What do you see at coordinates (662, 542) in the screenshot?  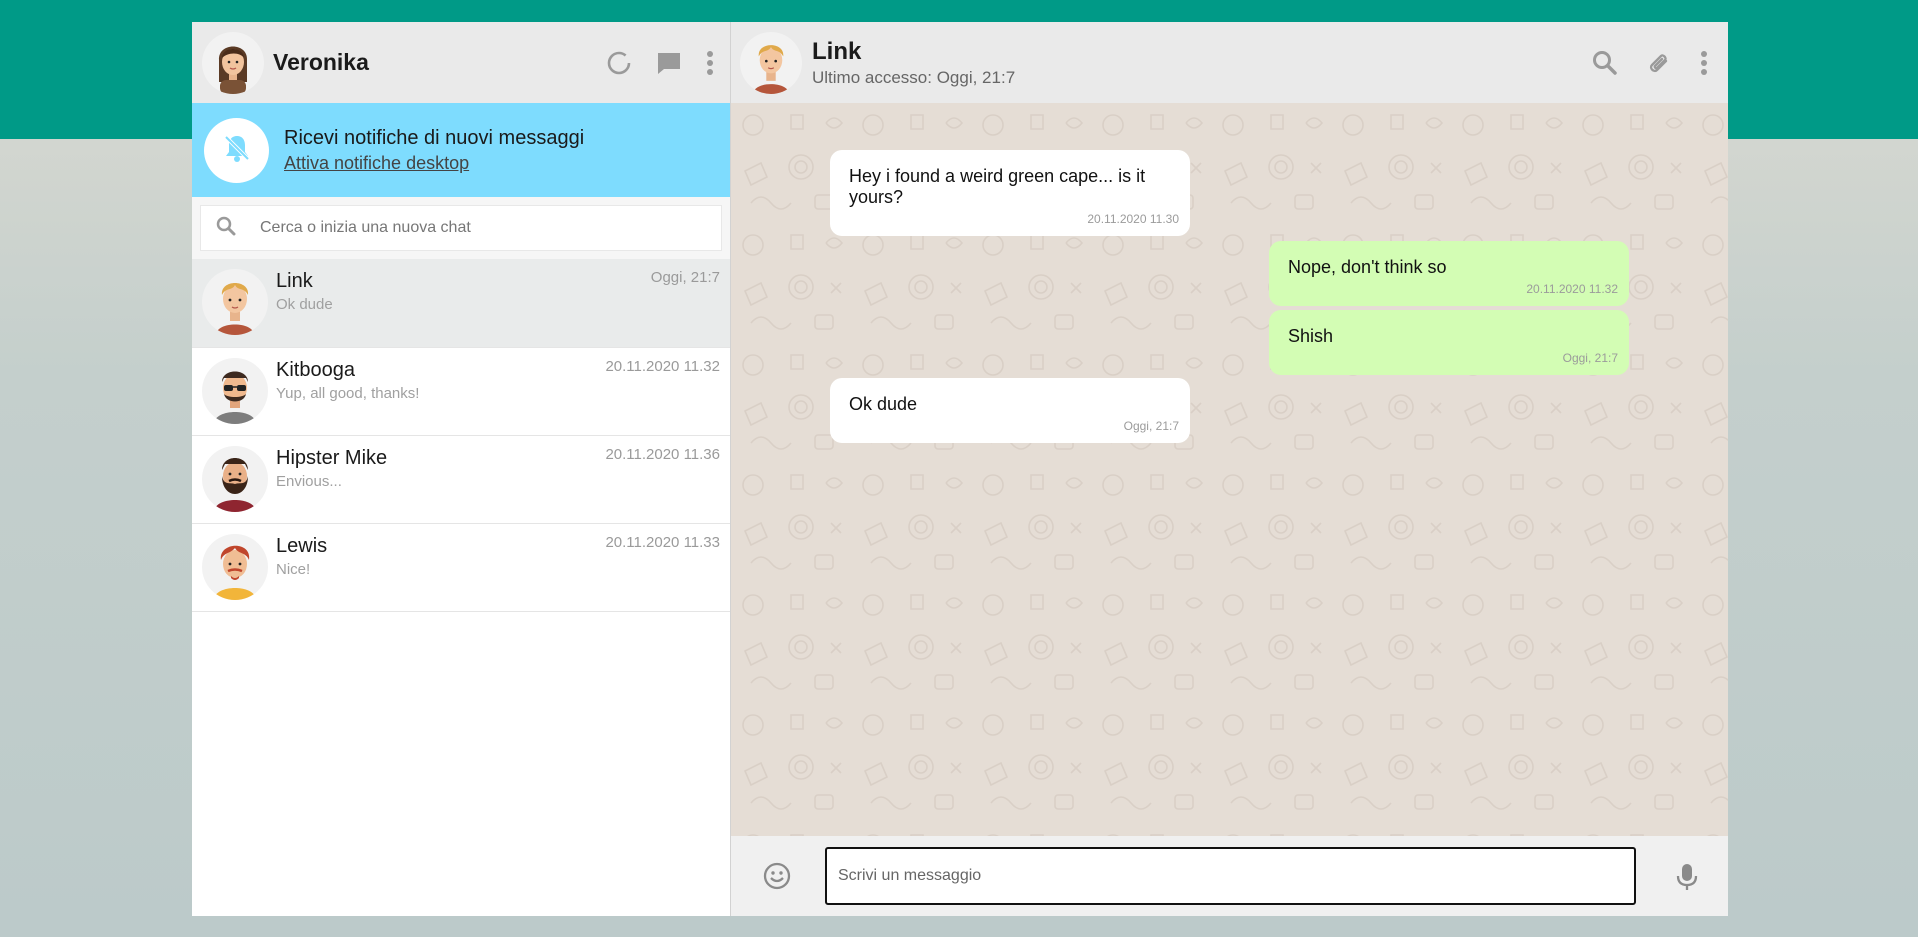 I see `chat-time: 20.11.2020 11.33` at bounding box center [662, 542].